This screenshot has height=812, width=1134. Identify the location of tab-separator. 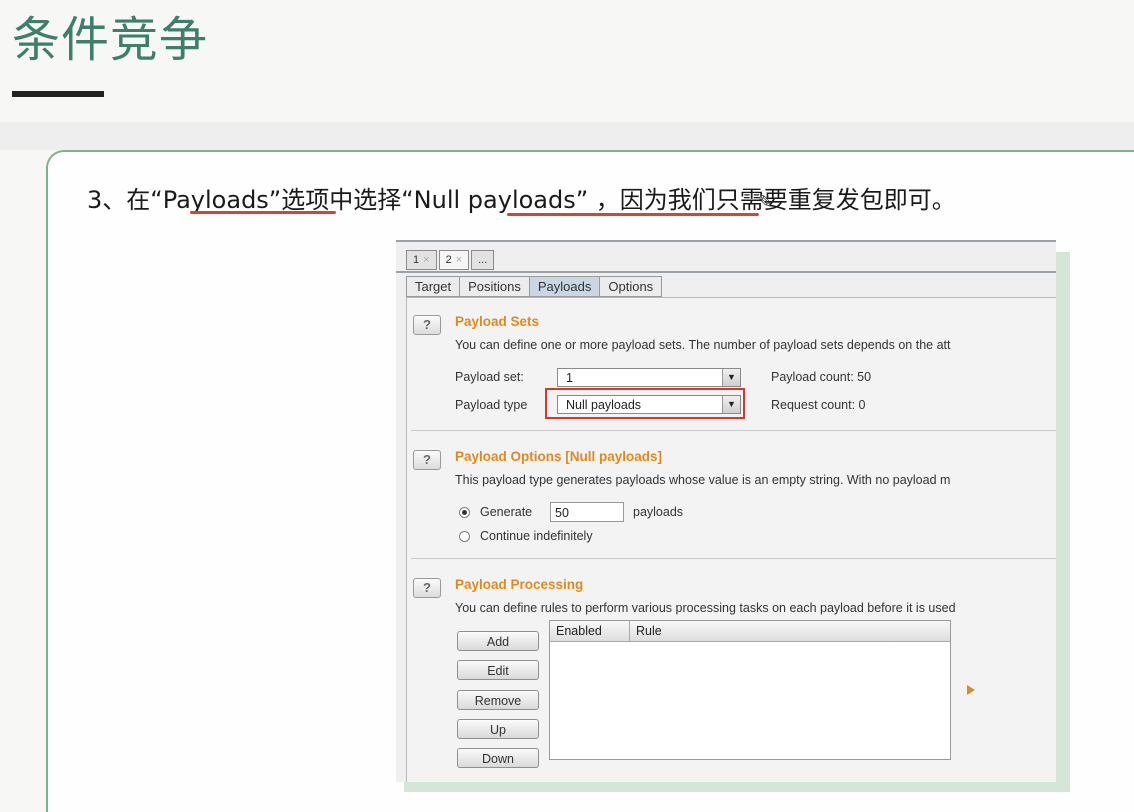
(726, 272).